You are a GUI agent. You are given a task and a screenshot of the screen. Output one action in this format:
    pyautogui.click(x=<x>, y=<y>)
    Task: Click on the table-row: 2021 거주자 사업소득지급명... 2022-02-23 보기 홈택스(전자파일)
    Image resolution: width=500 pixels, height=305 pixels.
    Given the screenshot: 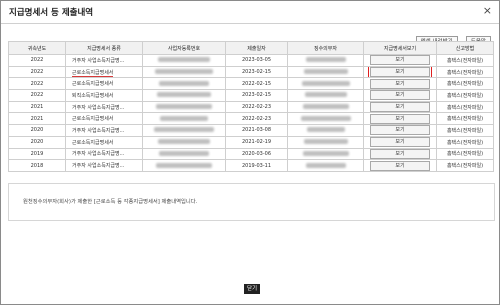 What is the action you would take?
    pyautogui.click(x=251, y=107)
    